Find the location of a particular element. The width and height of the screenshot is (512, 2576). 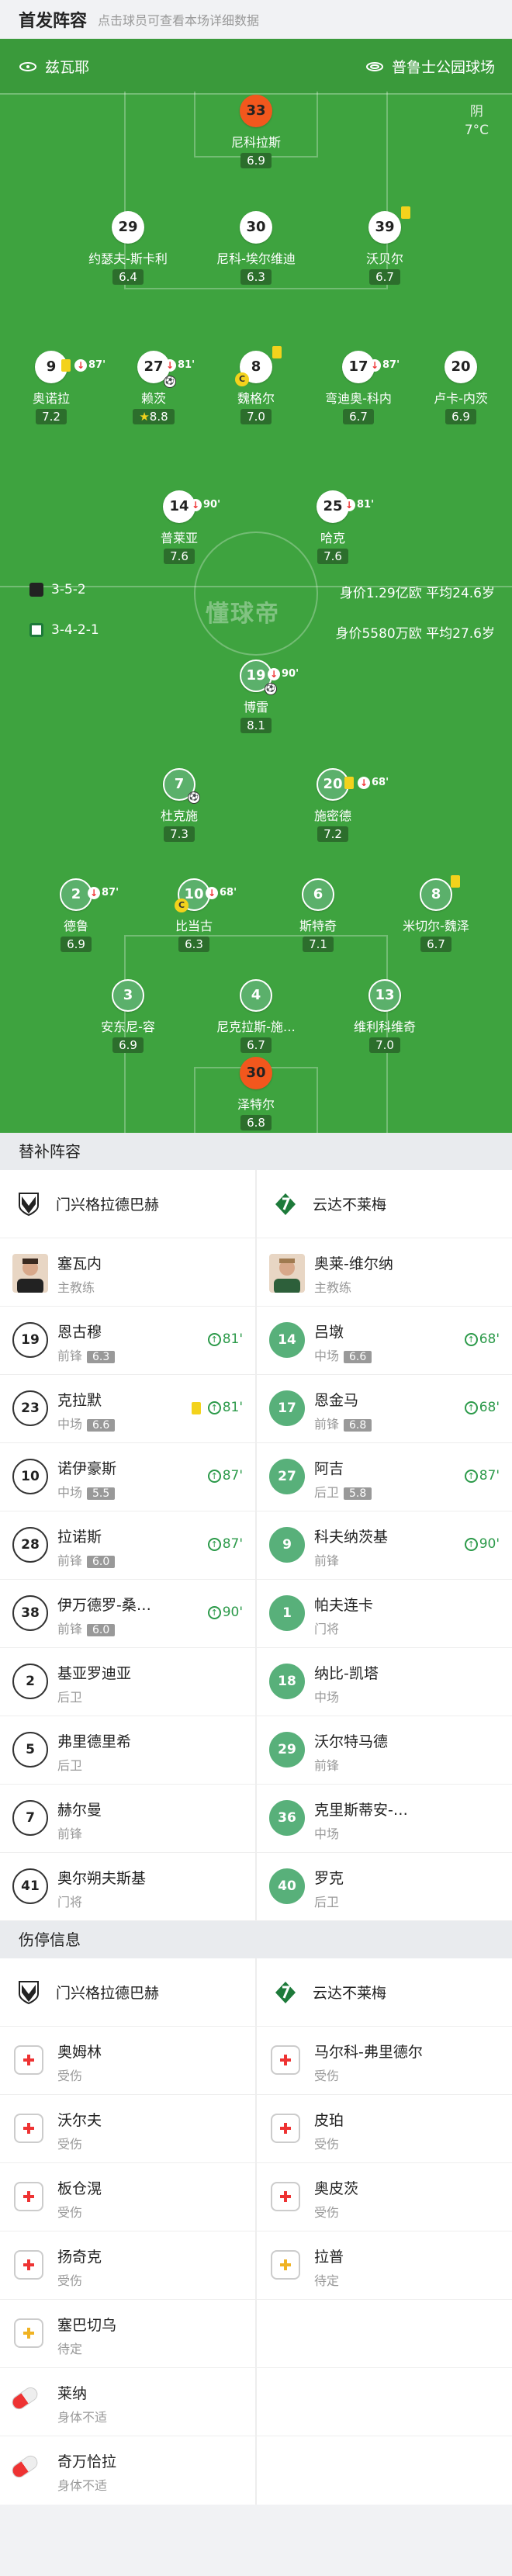

home-sub-player: 5 弗里德里希 后卫 is located at coordinates (127, 1750).